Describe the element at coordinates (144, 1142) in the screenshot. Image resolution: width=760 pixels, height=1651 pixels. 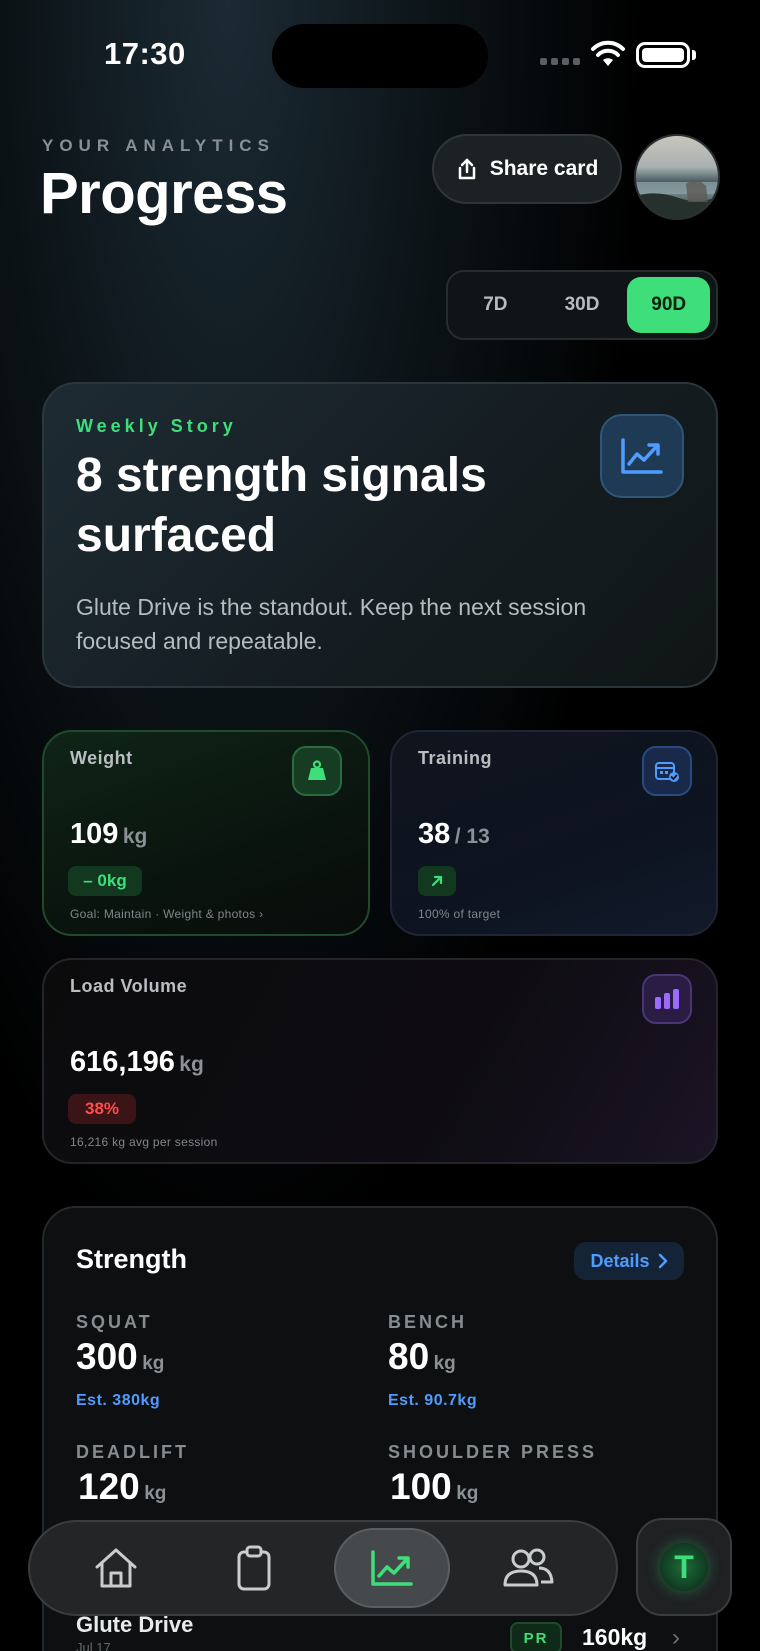
I see `load-footer: 16,216 kg avg per session` at that location.